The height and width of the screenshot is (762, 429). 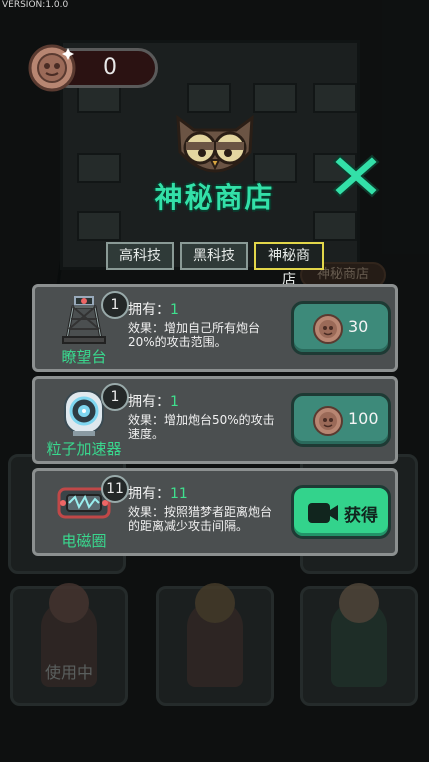 What do you see at coordinates (194, 335) in the screenshot?
I see `item-effect: 效果：增加自己所有炮台20%的攻击范围。` at bounding box center [194, 335].